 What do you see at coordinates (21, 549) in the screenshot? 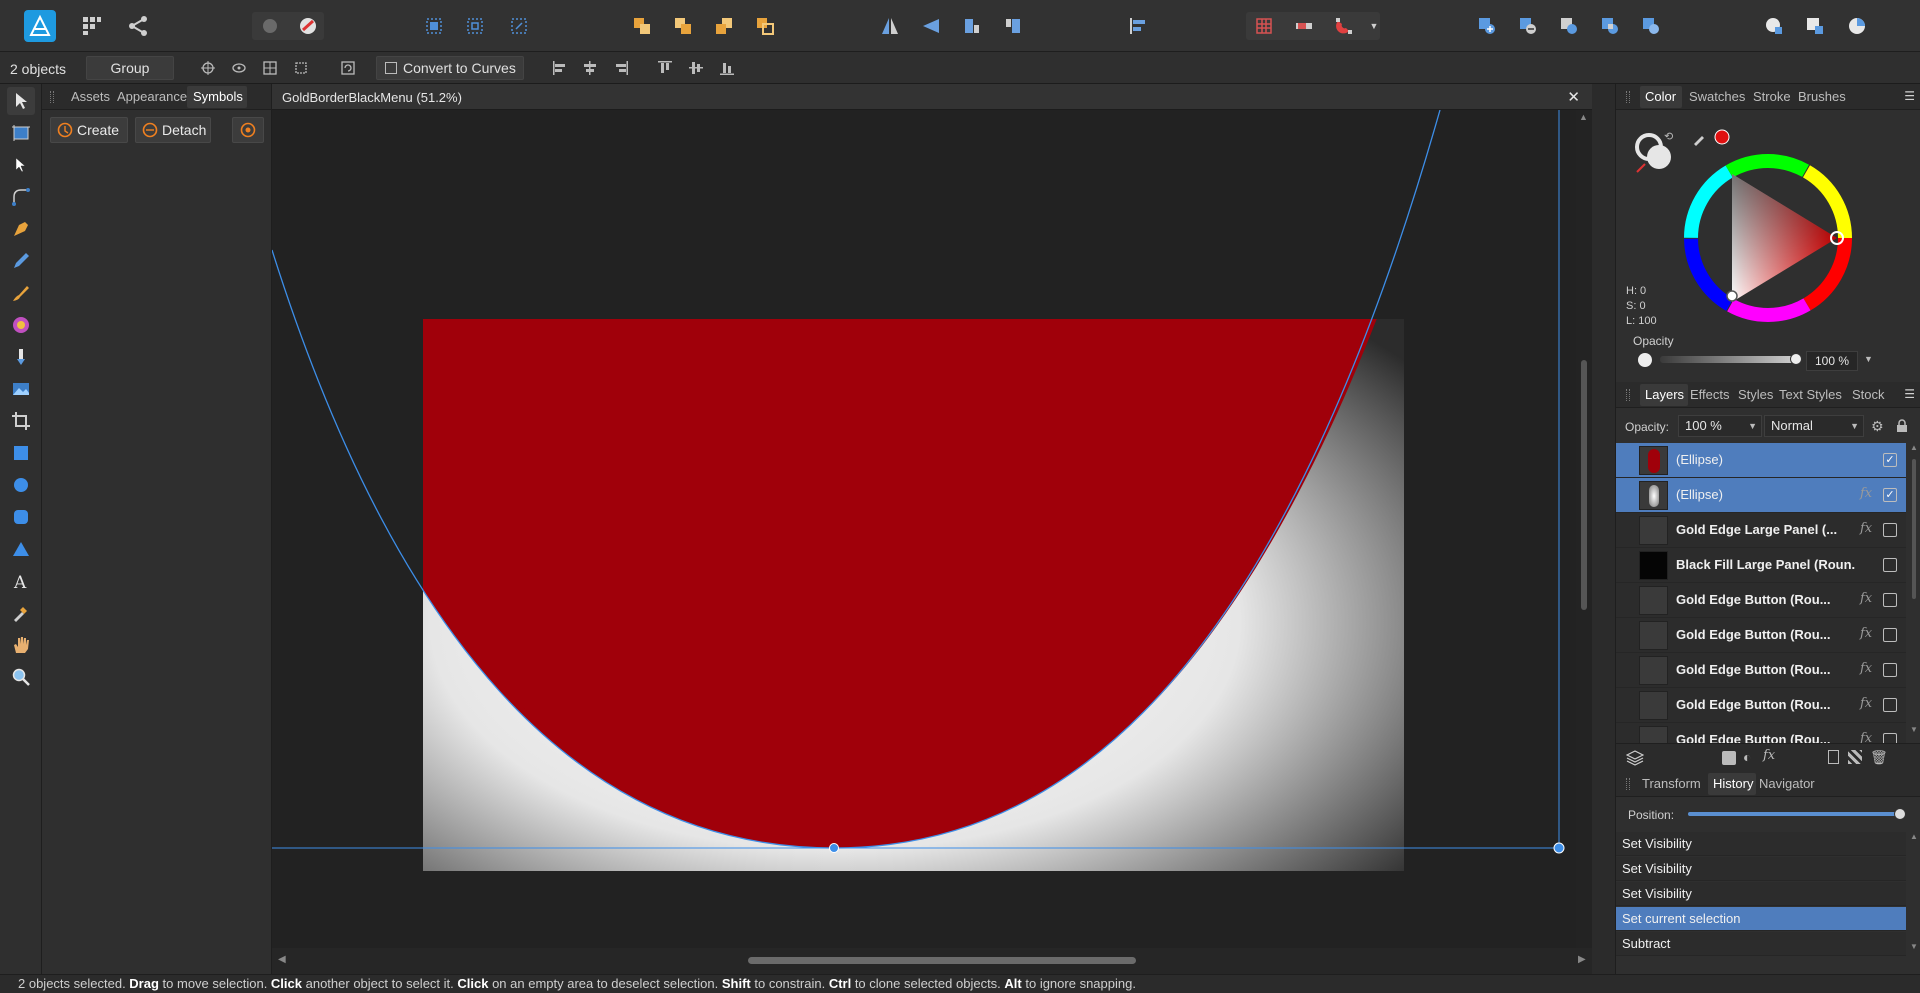
I see `triangle-tool-icon` at bounding box center [21, 549].